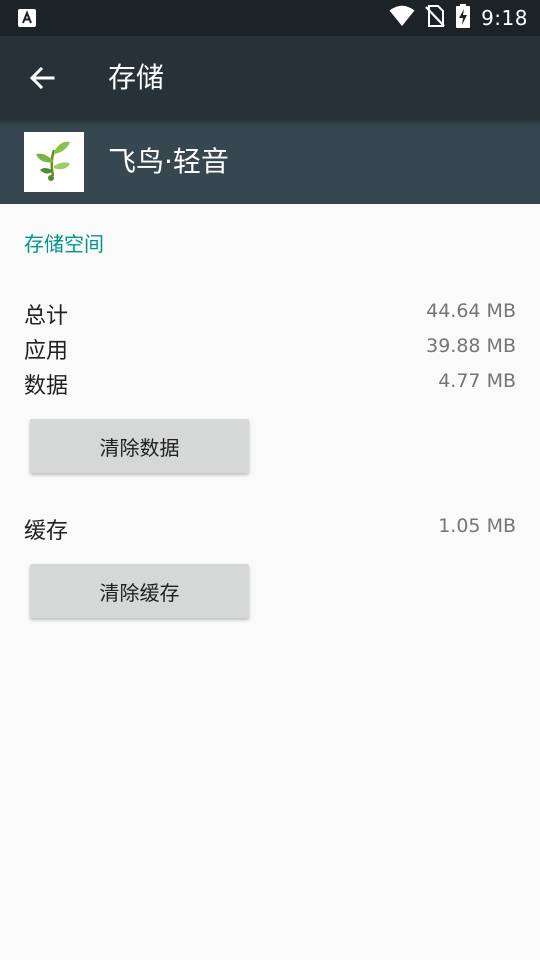 The image size is (540, 960). What do you see at coordinates (168, 161) in the screenshot?
I see `app-name: 飞鸟·轻音` at bounding box center [168, 161].